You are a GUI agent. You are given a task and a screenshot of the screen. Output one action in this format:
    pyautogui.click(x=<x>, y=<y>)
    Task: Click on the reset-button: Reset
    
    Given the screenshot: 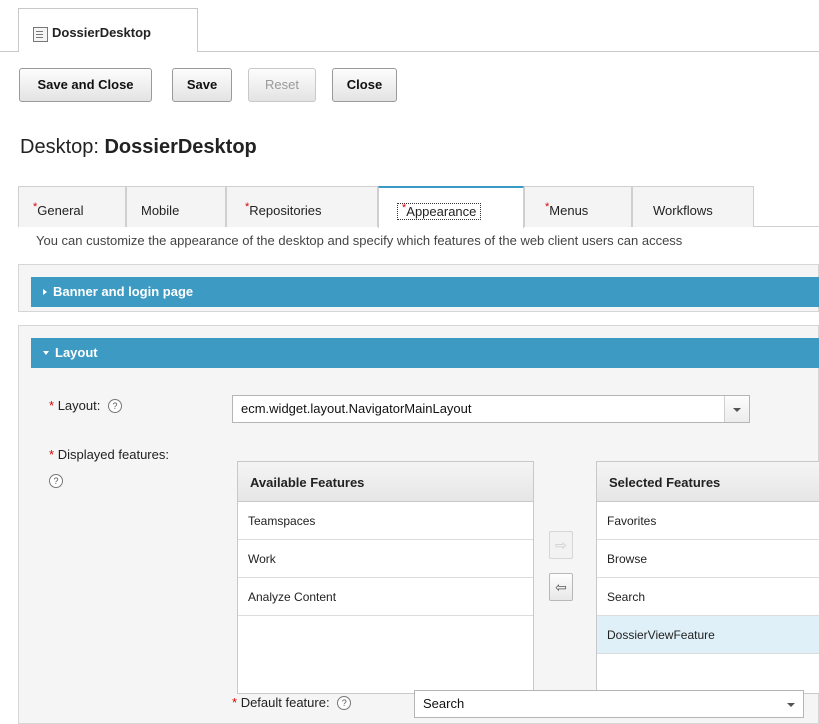 What is the action you would take?
    pyautogui.click(x=282, y=85)
    